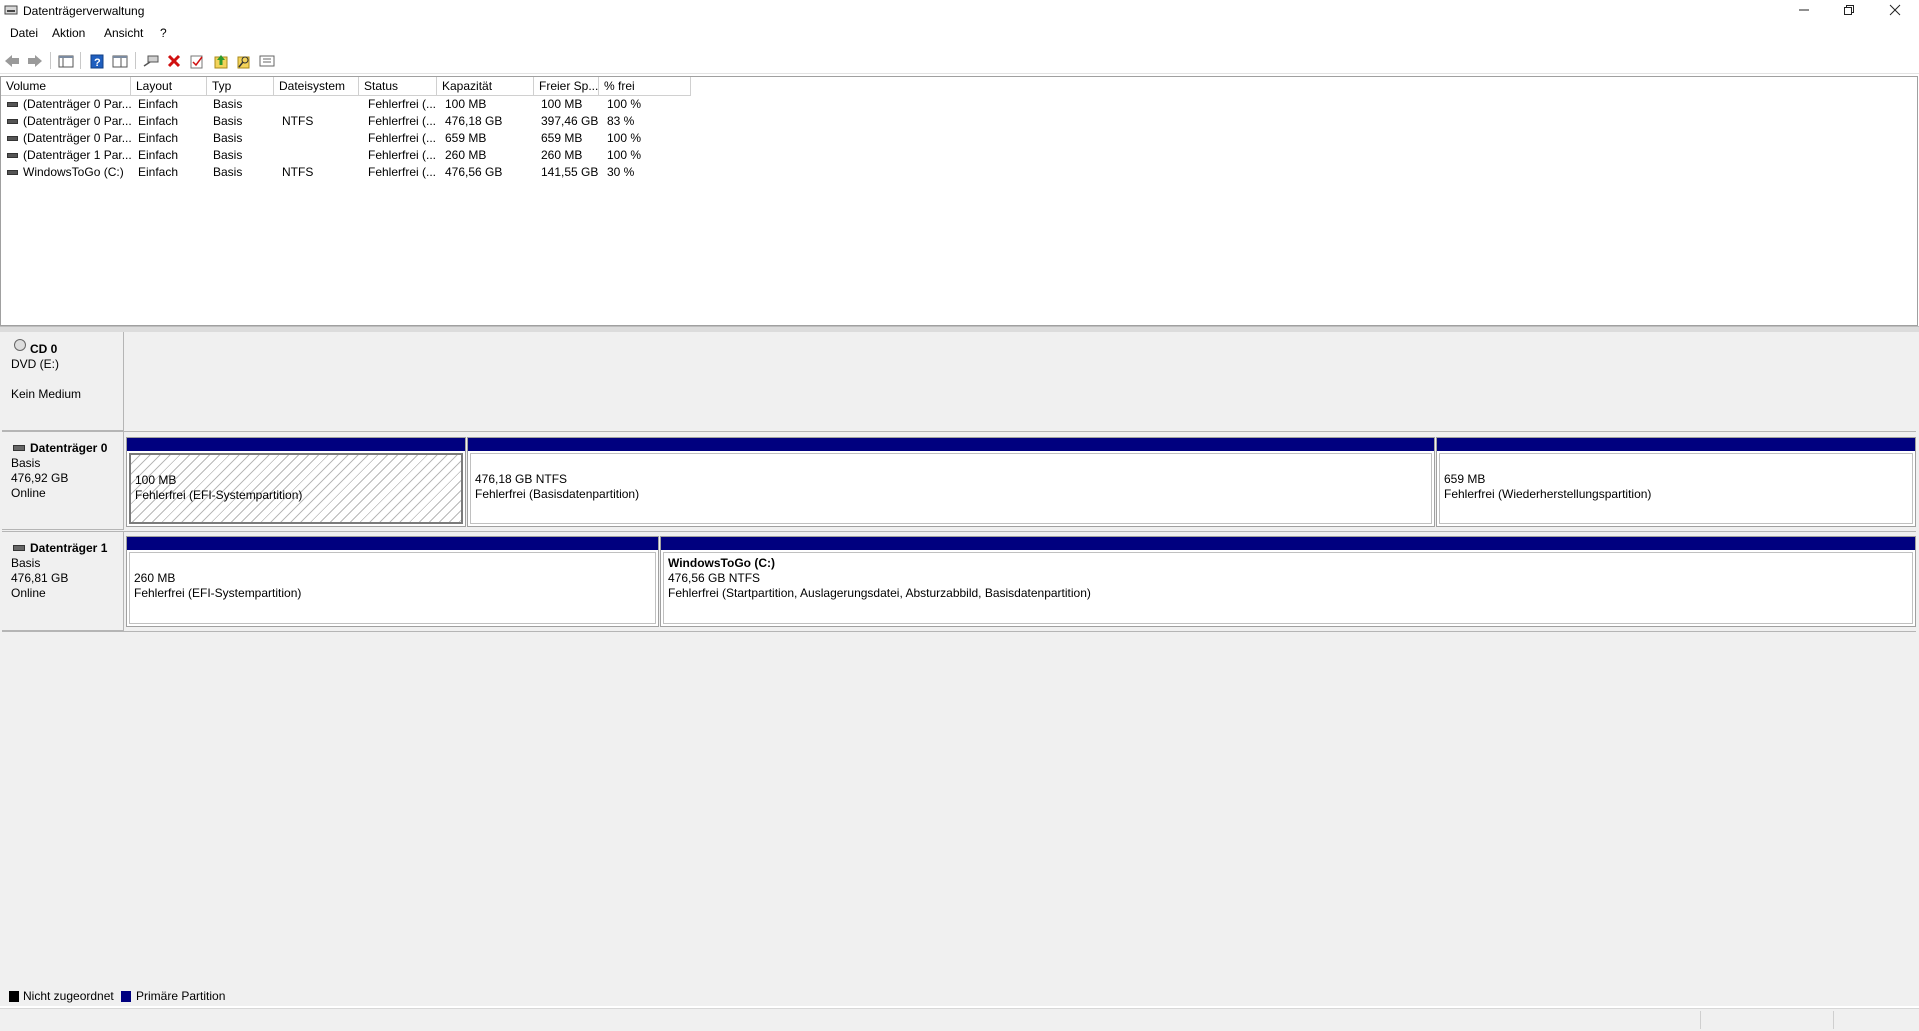 This screenshot has width=1919, height=1031. What do you see at coordinates (392, 588) in the screenshot?
I see `partition-body: 260 MB Fehlerfrei (EFI-Systempartition)` at bounding box center [392, 588].